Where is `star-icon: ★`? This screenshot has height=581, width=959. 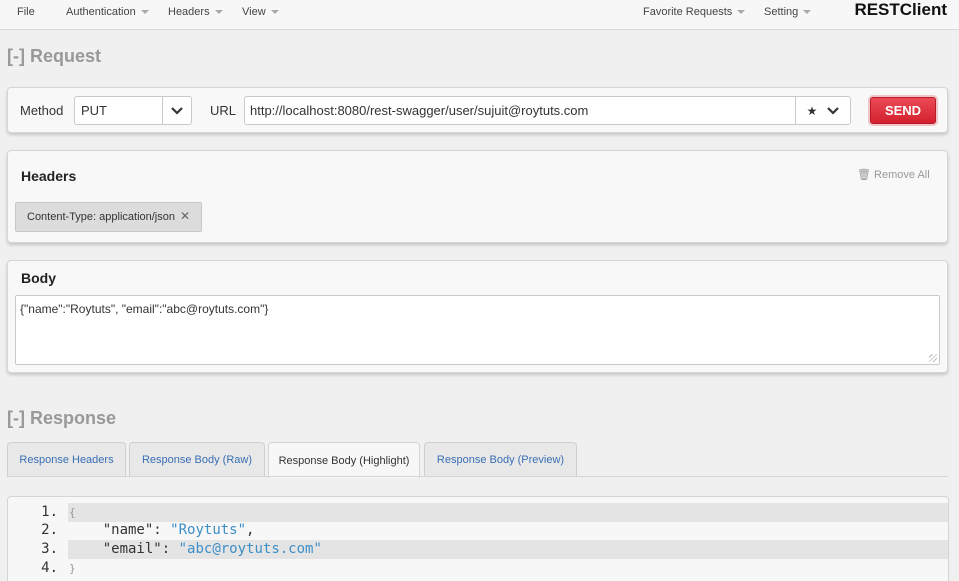 star-icon: ★ is located at coordinates (812, 111).